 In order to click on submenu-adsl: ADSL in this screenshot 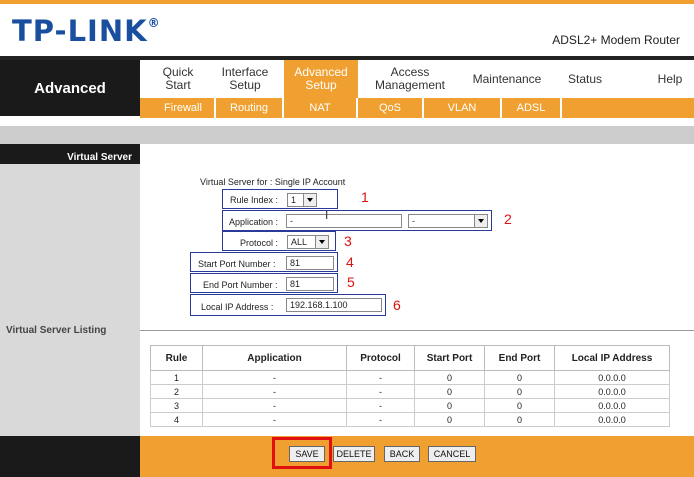, I will do `click(532, 108)`.